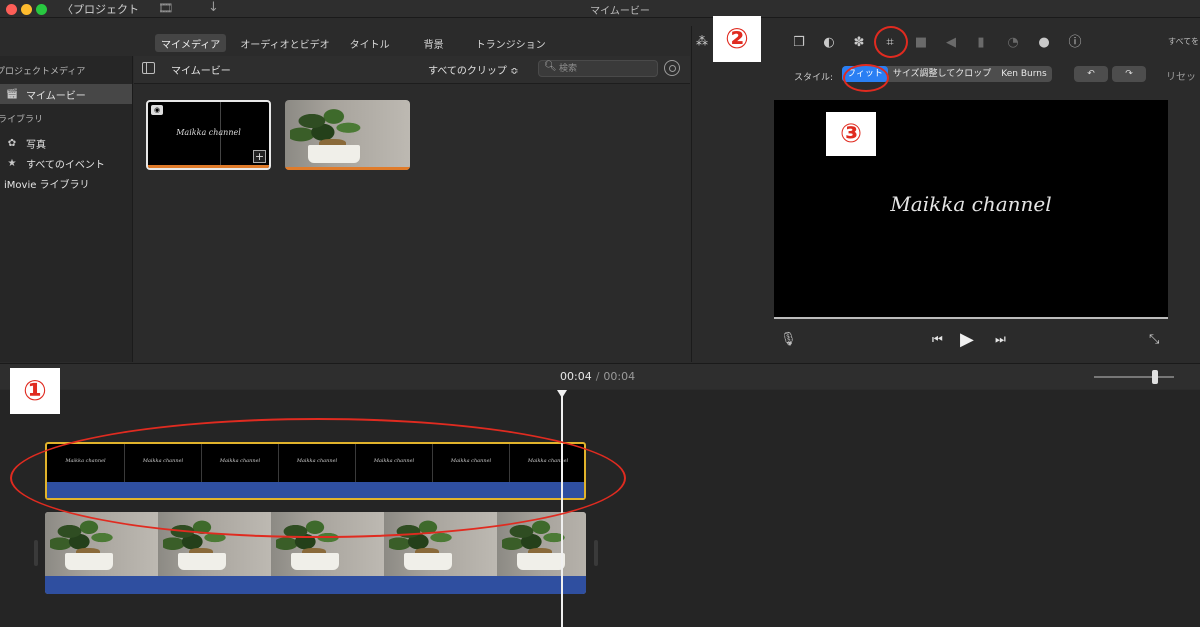 The width and height of the screenshot is (1200, 627). What do you see at coordinates (12, 94) in the screenshot?
I see `clapper-icon: 🎬︎` at bounding box center [12, 94].